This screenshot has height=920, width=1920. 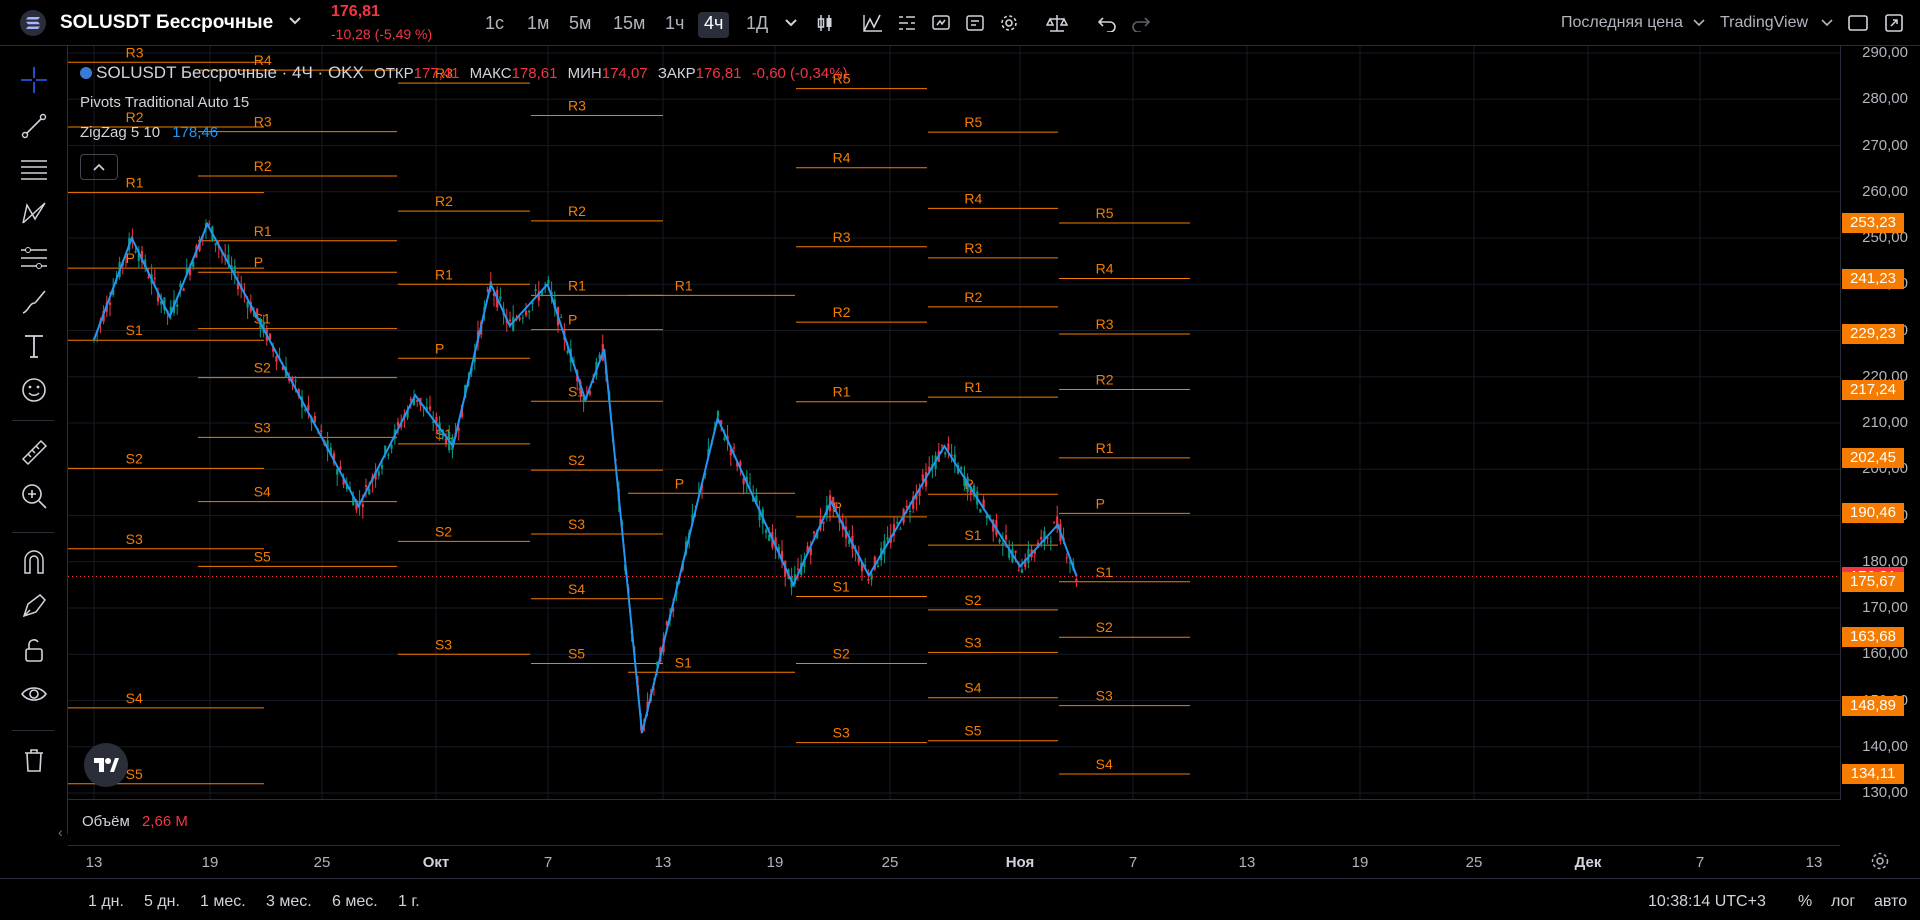 I want to click on pivot-level-label: S3, so click(x=972, y=642).